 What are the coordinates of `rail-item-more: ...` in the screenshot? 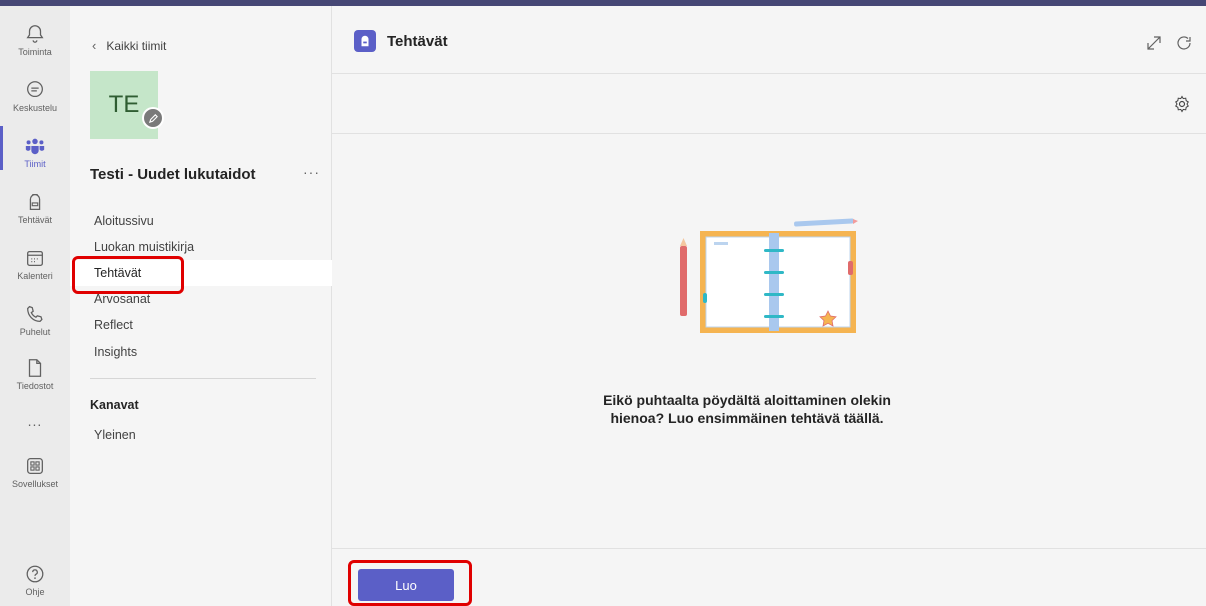 It's located at (35, 420).